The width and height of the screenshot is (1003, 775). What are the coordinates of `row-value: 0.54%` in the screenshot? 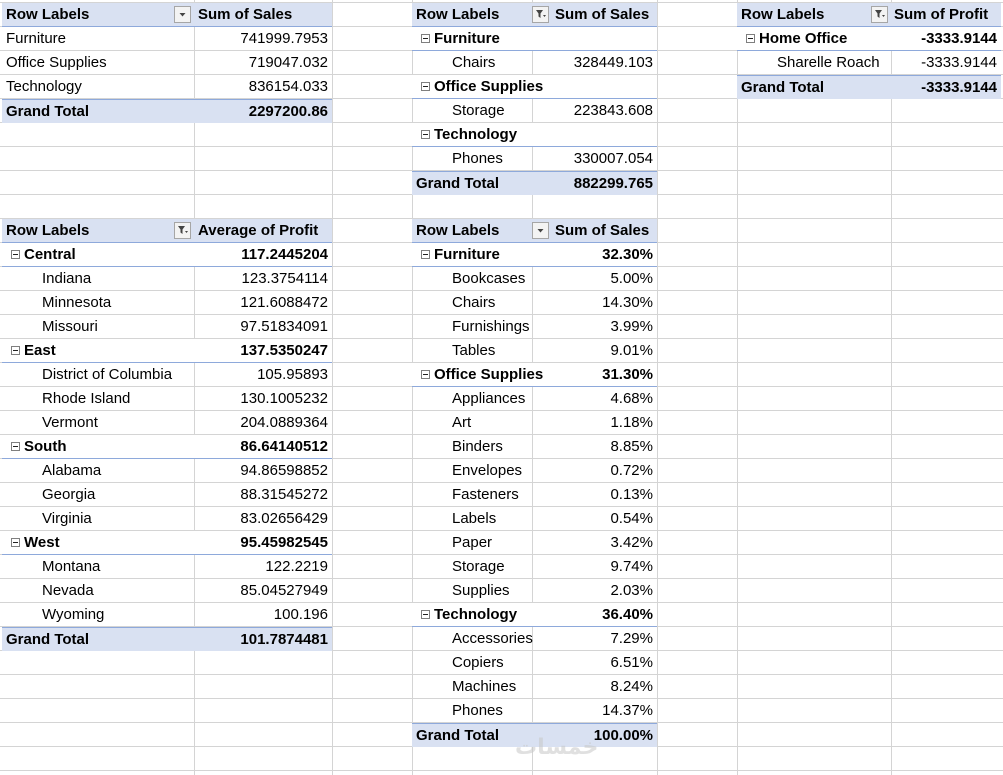 It's located at (631, 518).